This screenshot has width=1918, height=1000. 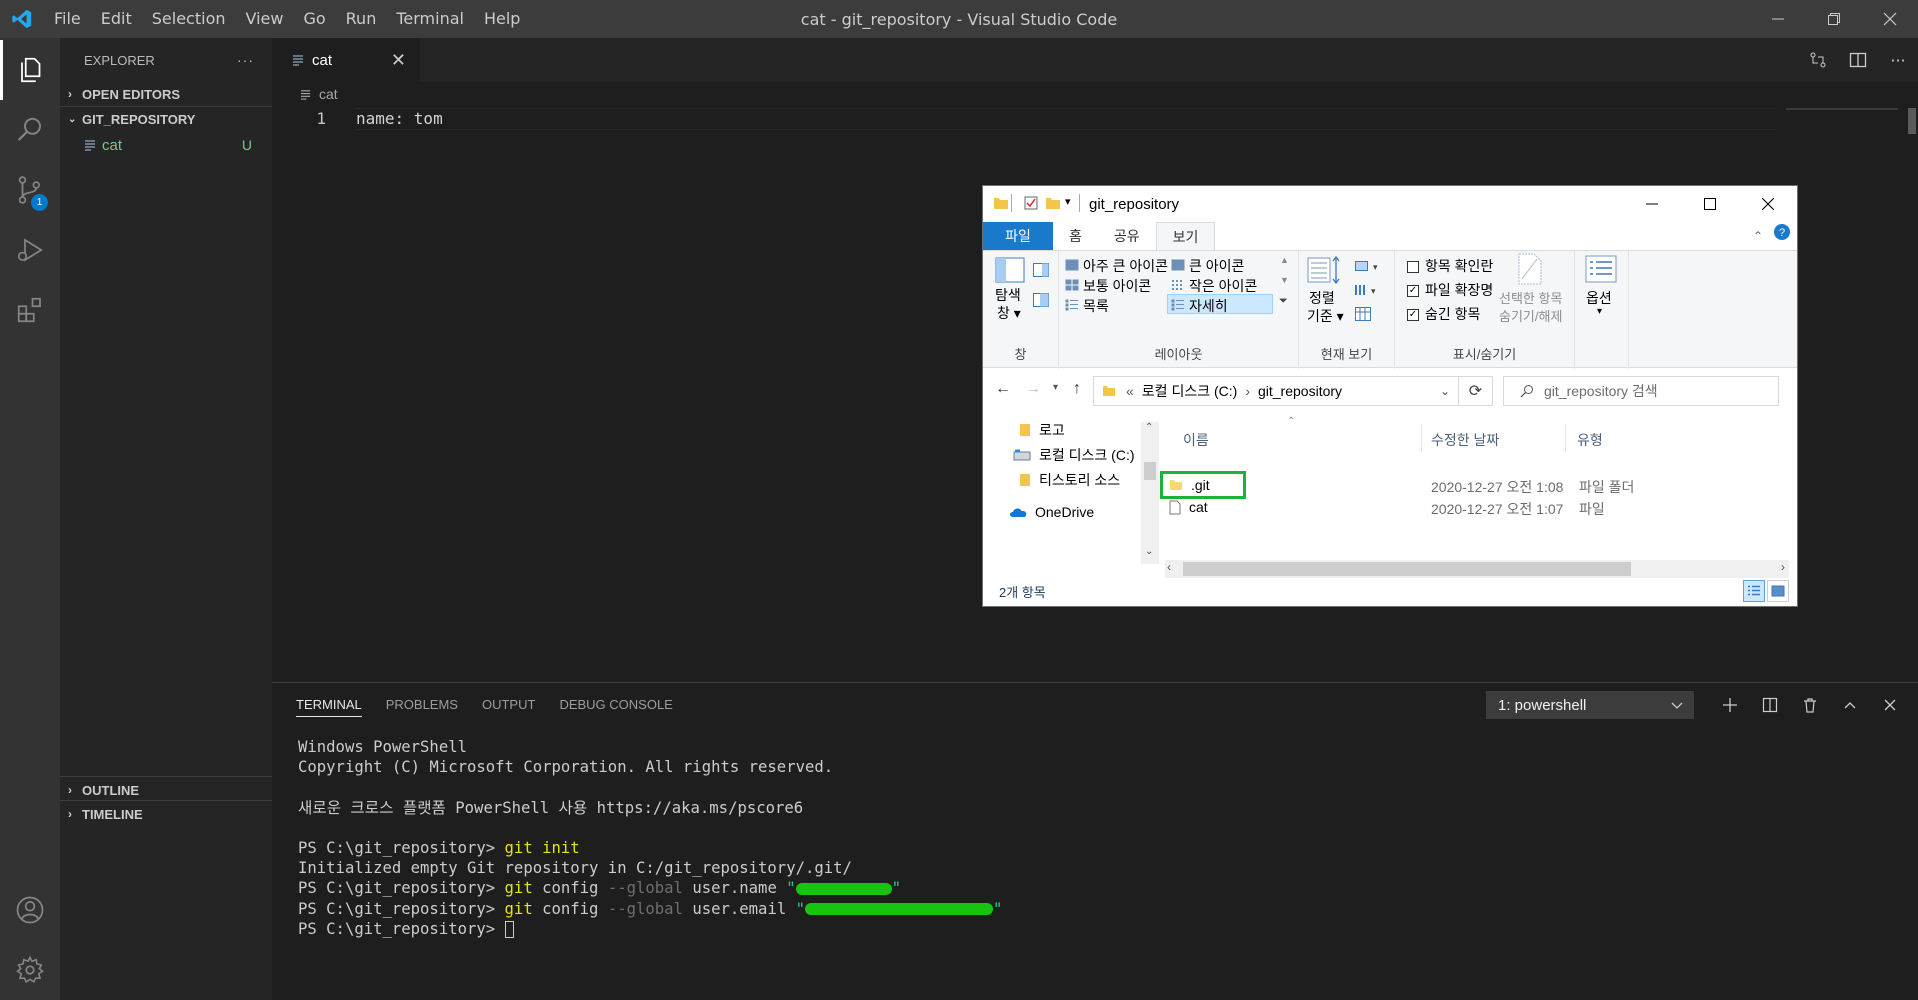 What do you see at coordinates (265, 19) in the screenshot?
I see `menu-view: View` at bounding box center [265, 19].